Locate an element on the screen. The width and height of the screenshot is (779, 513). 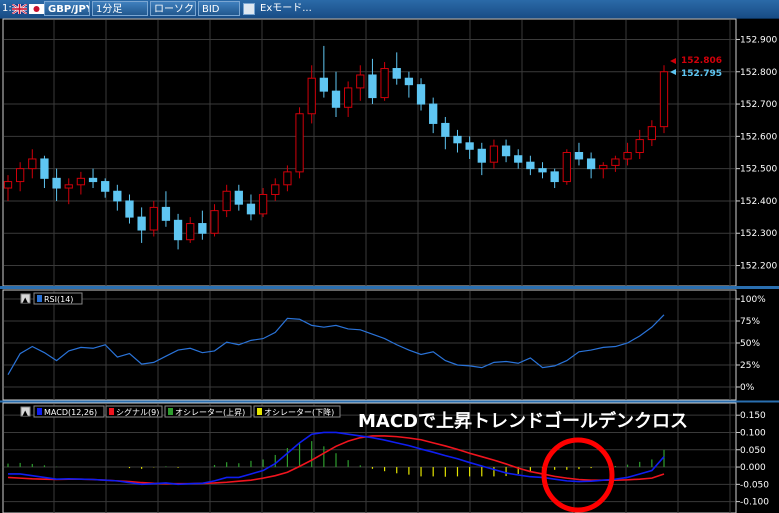
rsi-axis-tick-label: 25% is located at coordinates (750, 366).